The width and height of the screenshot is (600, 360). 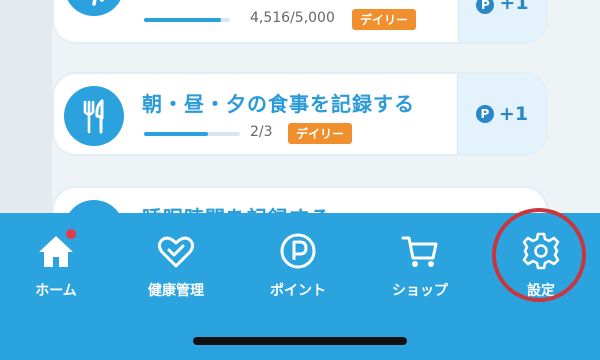 What do you see at coordinates (94, 116) in the screenshot?
I see `fork-knife-icon` at bounding box center [94, 116].